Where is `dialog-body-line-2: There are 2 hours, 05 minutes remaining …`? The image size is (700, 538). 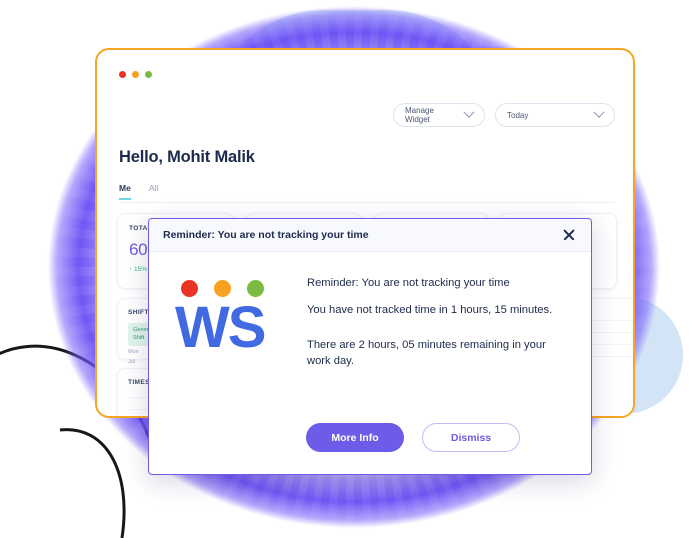
dialog-body-line-2: There are 2 hours, 05 minutes remaining … is located at coordinates (426, 352).